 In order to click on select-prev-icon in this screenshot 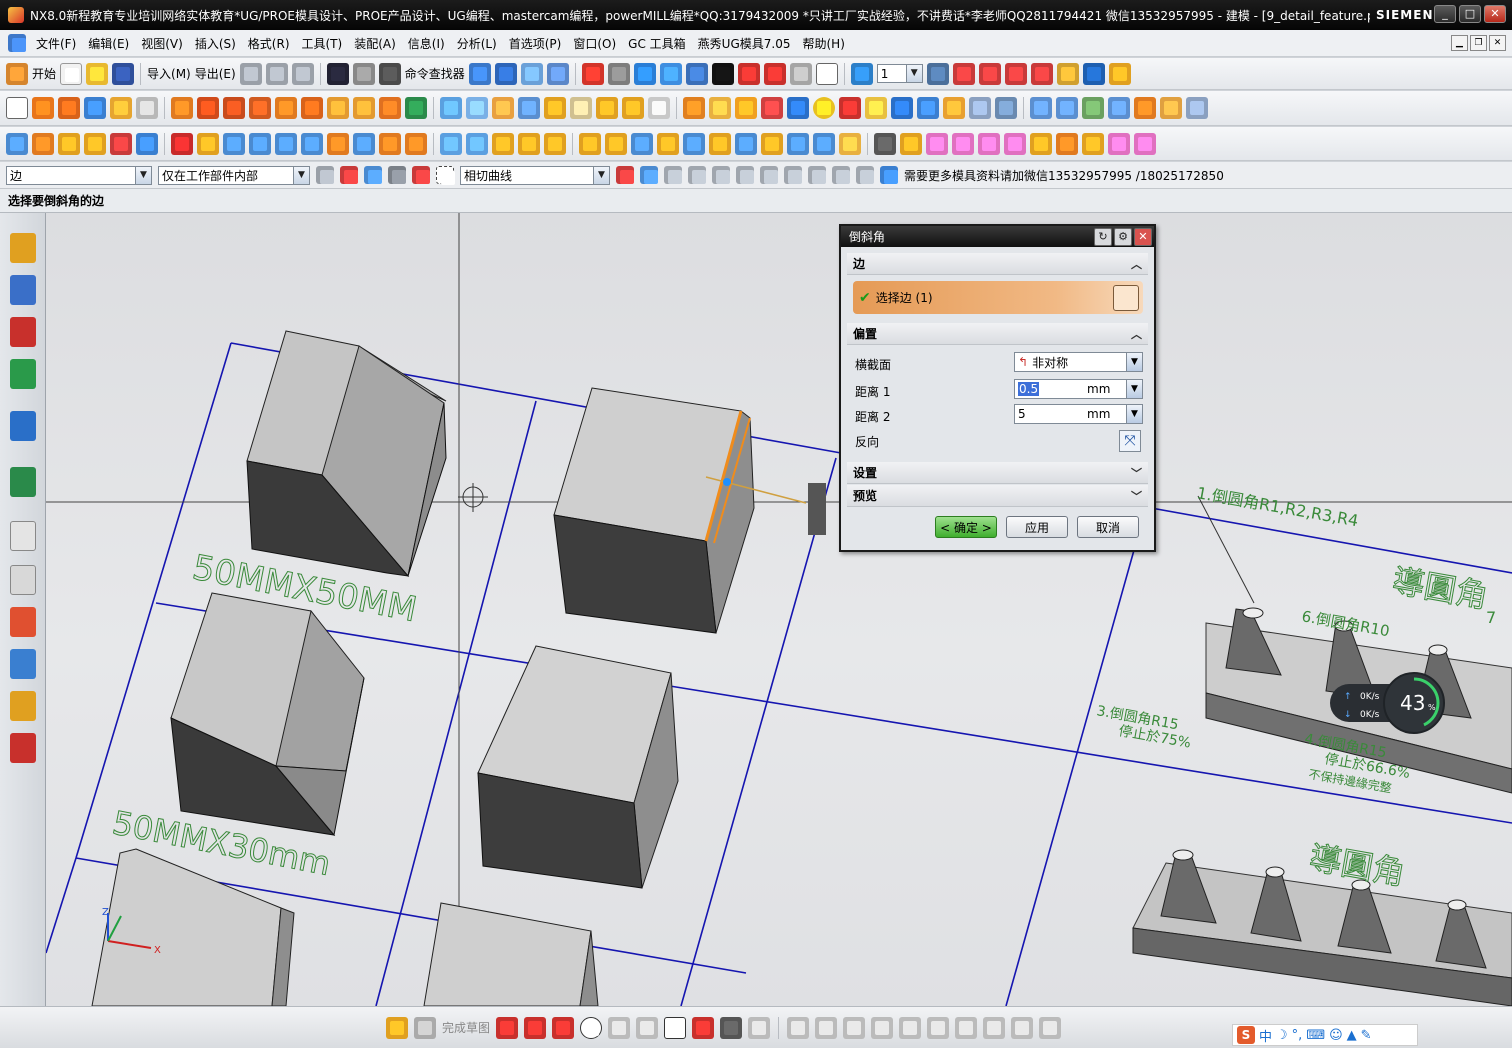, I will do `click(373, 175)`.